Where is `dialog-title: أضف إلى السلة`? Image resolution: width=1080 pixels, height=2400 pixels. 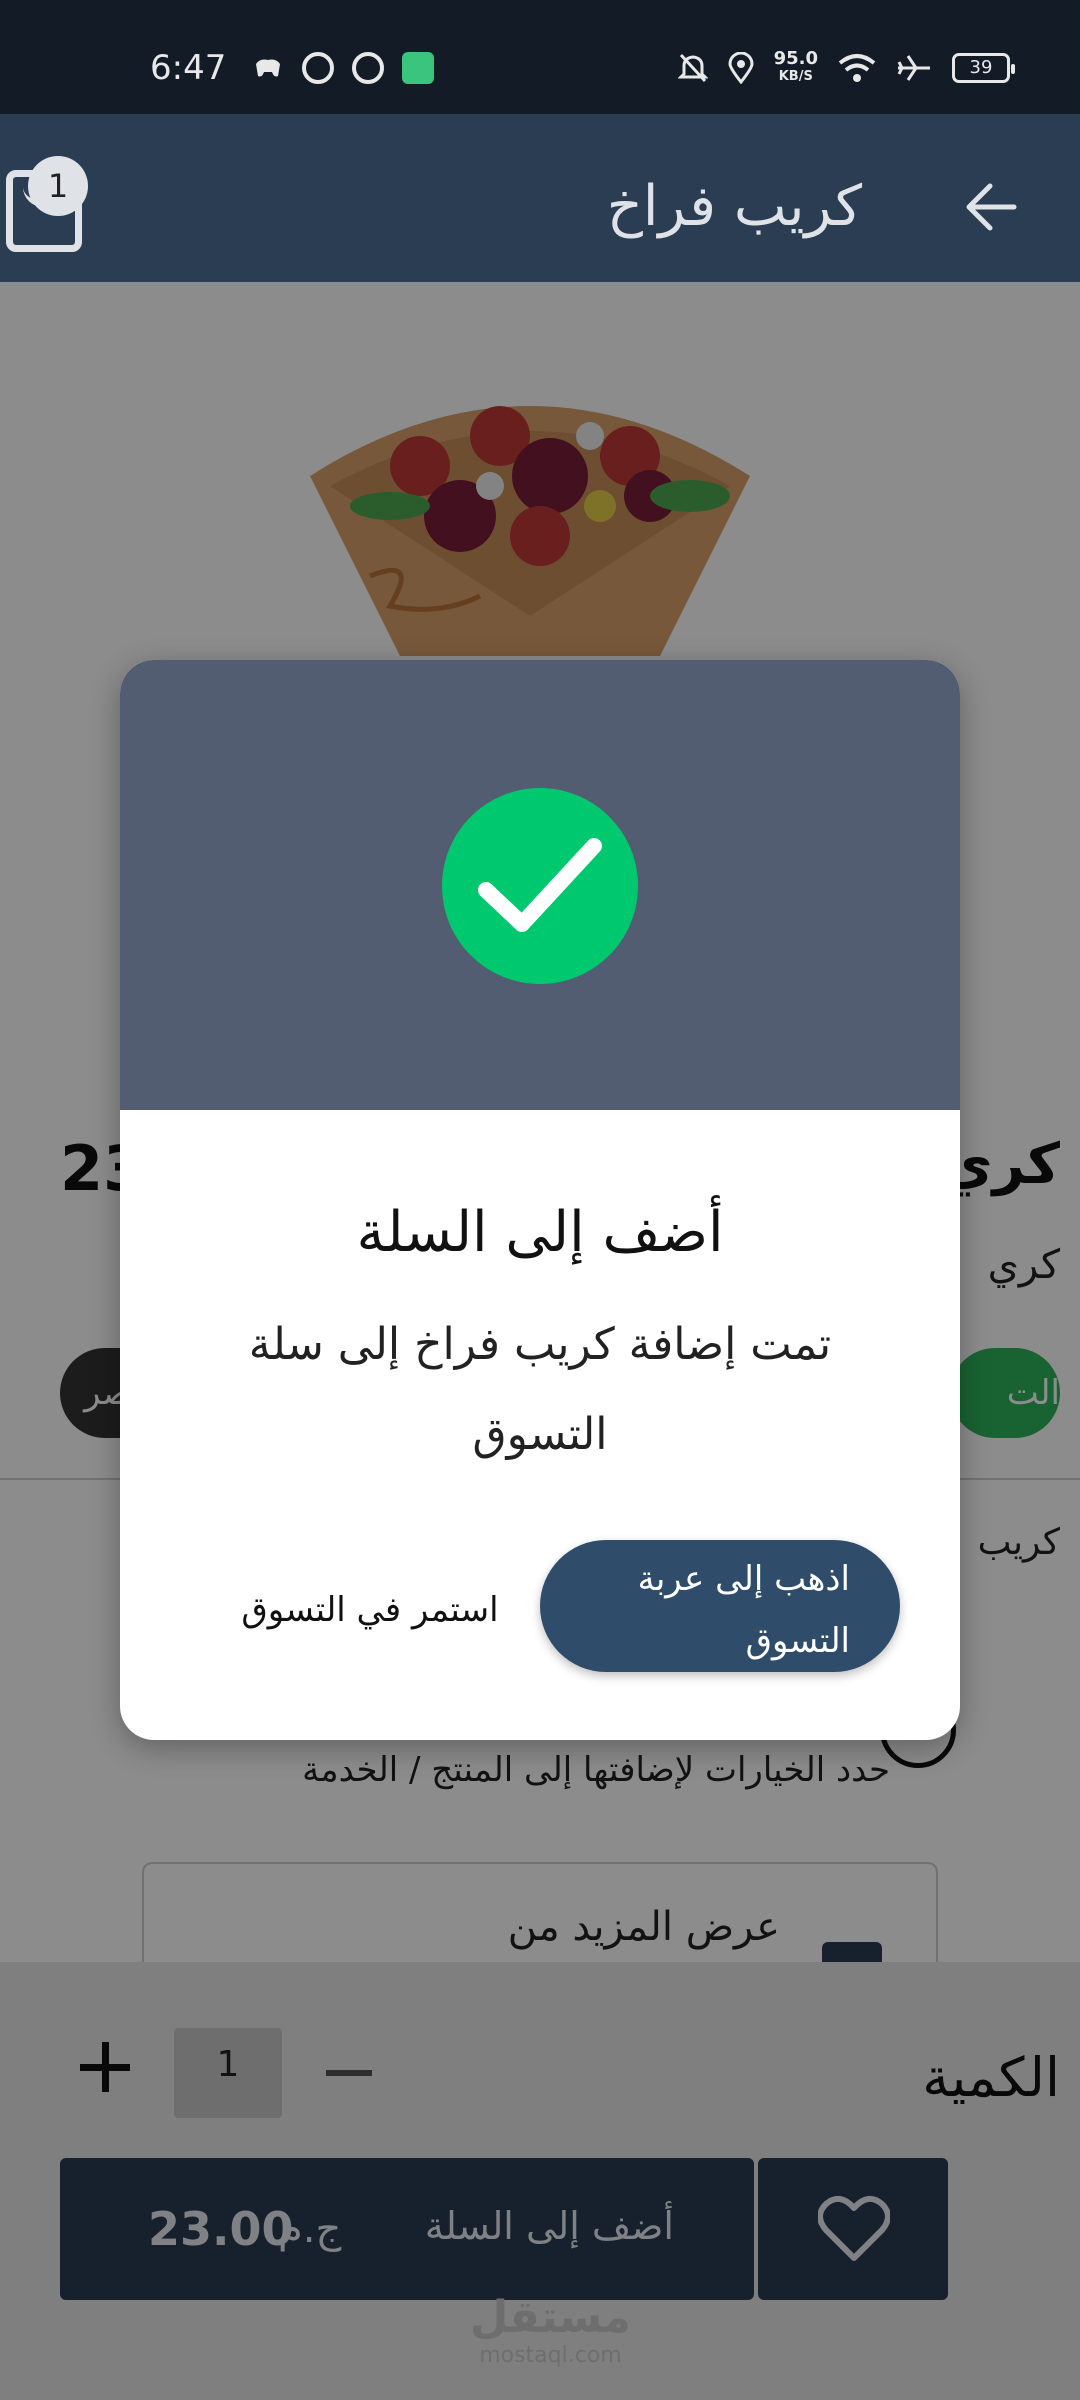
dialog-title: أضف إلى السلة is located at coordinates (540, 1232).